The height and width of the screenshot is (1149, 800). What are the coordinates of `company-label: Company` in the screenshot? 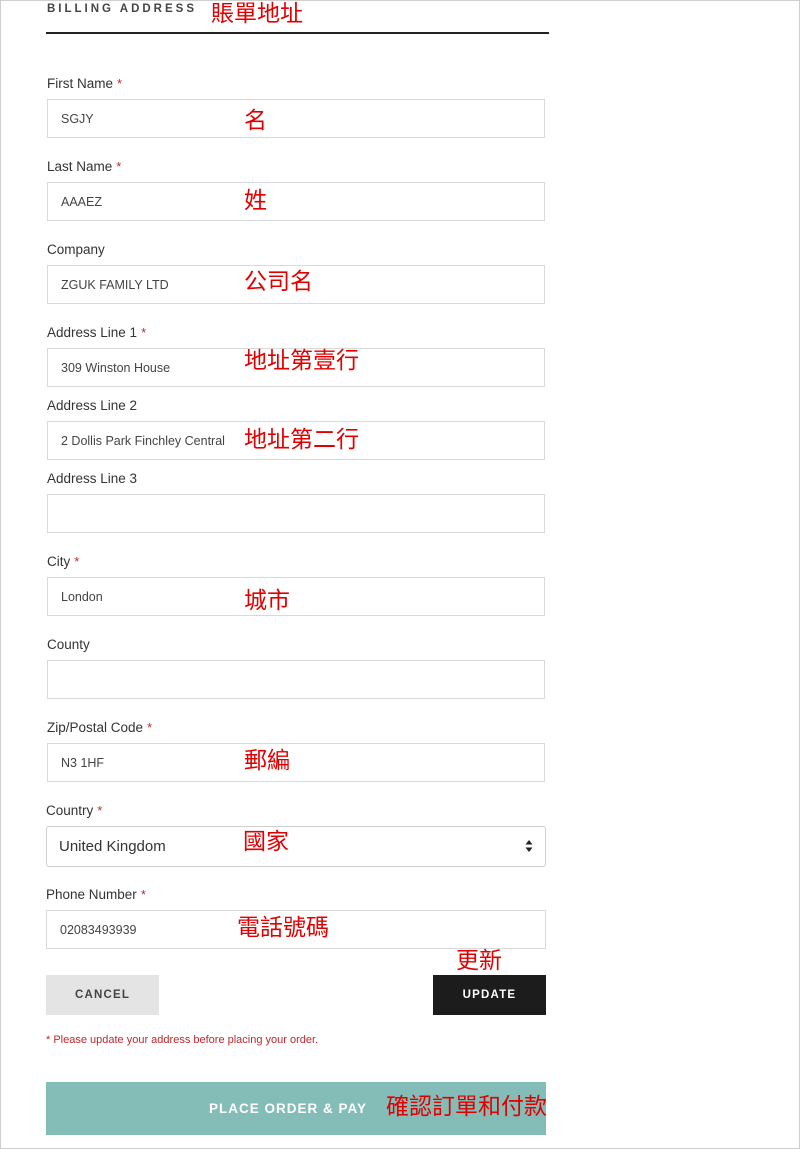 It's located at (76, 249).